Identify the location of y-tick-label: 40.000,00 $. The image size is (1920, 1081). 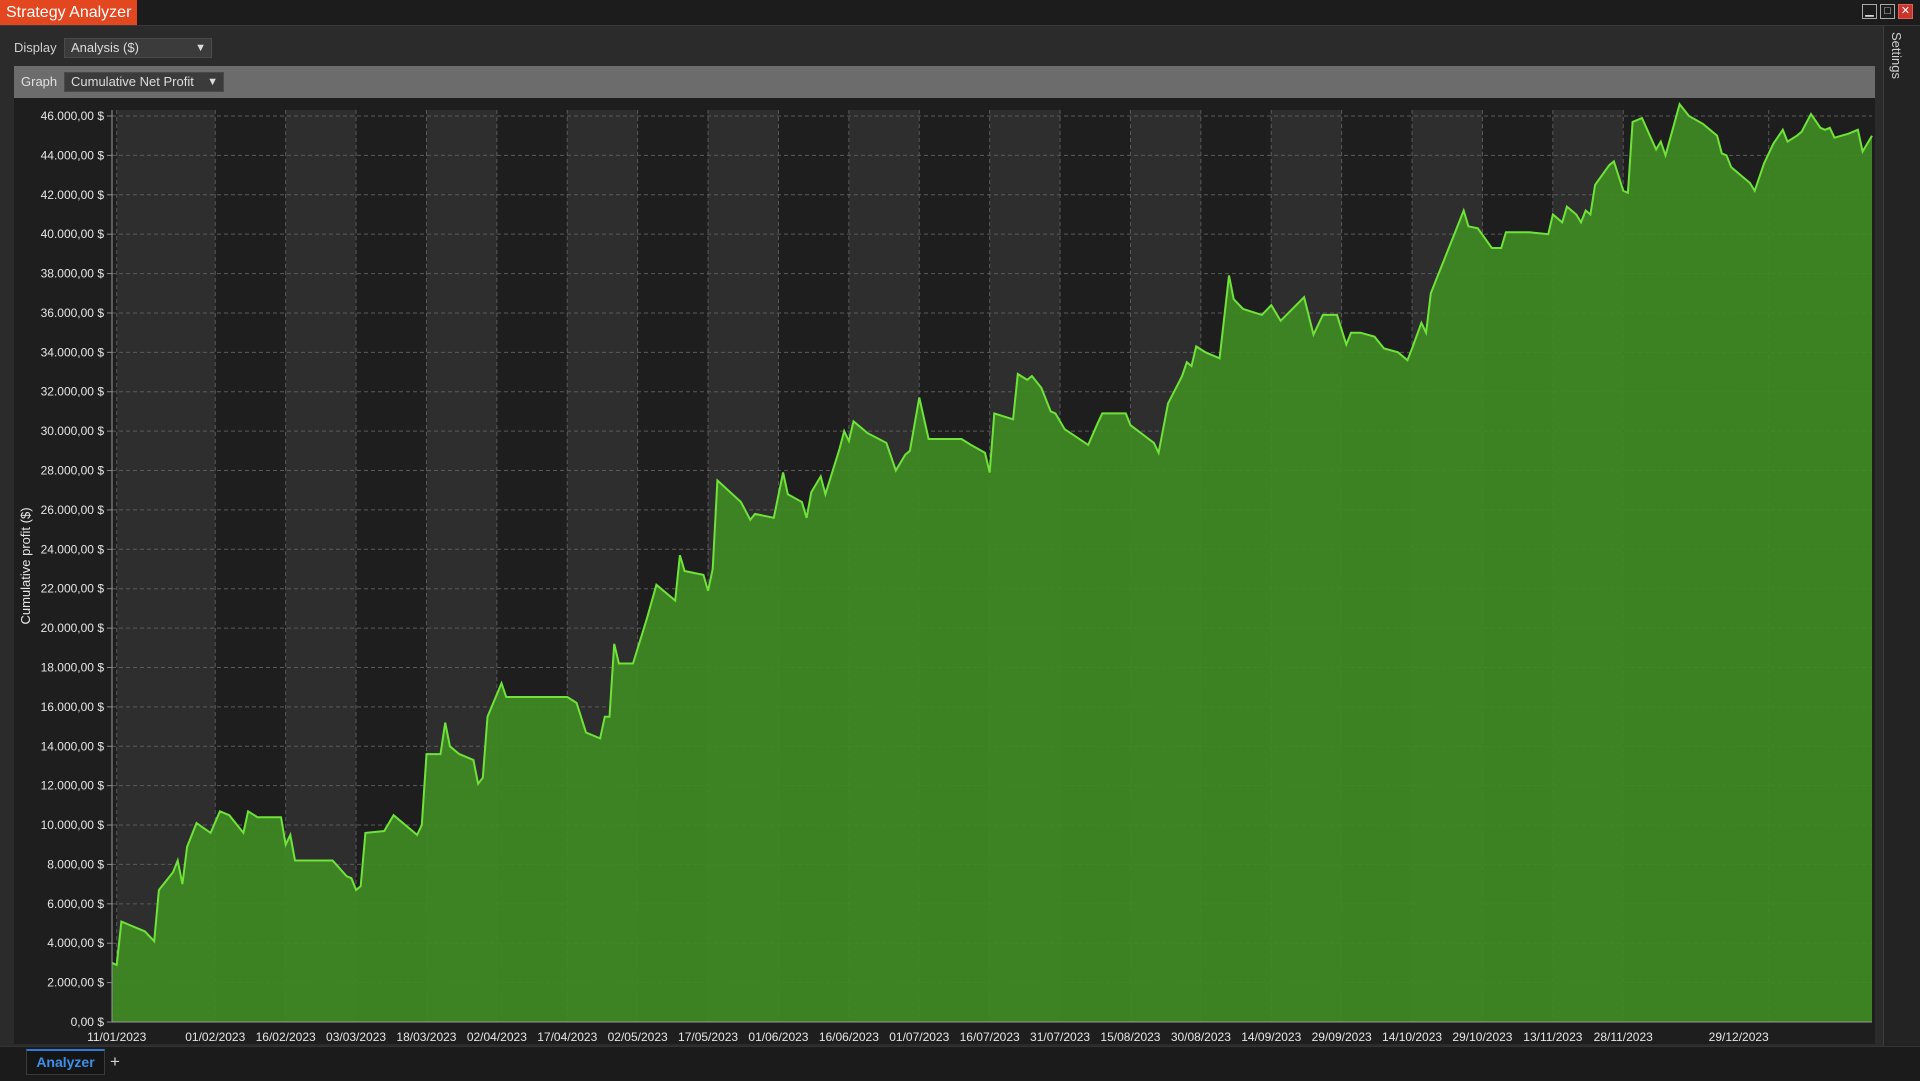
(73, 234).